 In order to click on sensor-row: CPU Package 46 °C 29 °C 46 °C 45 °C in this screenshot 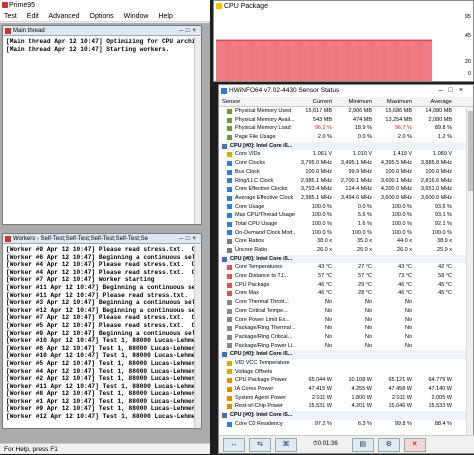, I will do `click(343, 285)`.